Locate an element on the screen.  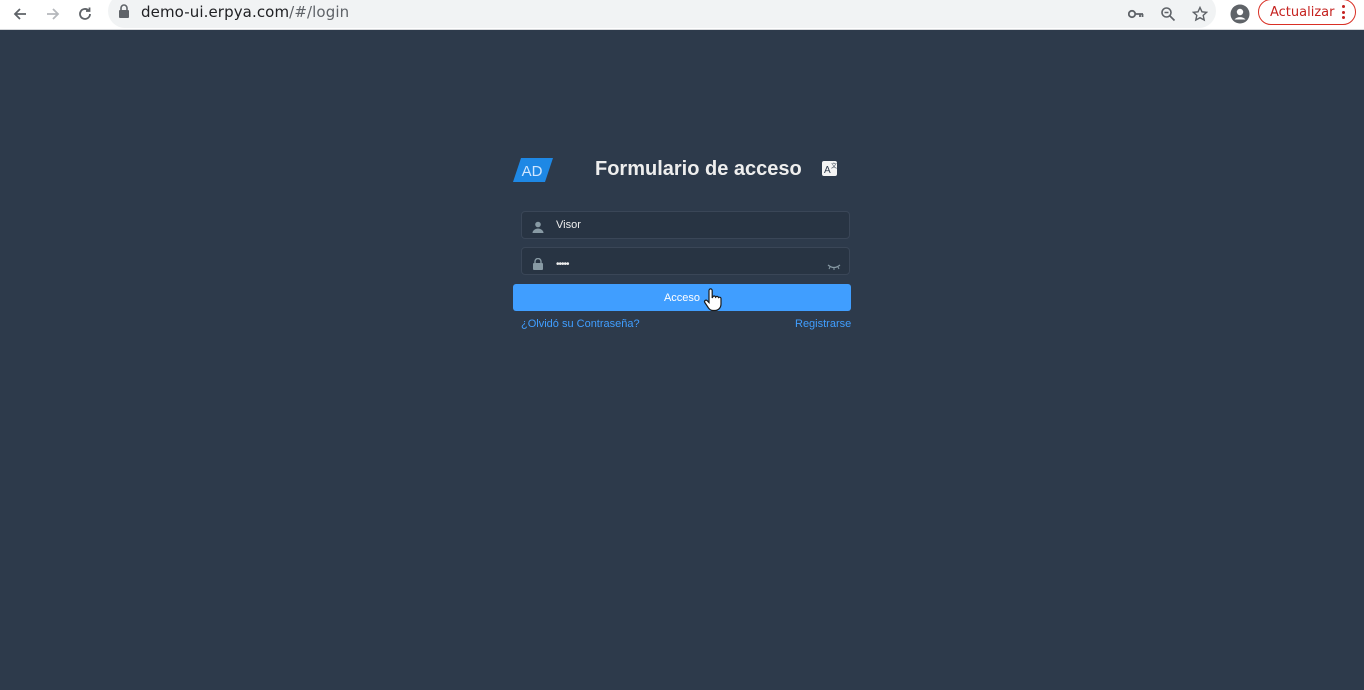
register-link: Registrarse is located at coordinates (823, 324).